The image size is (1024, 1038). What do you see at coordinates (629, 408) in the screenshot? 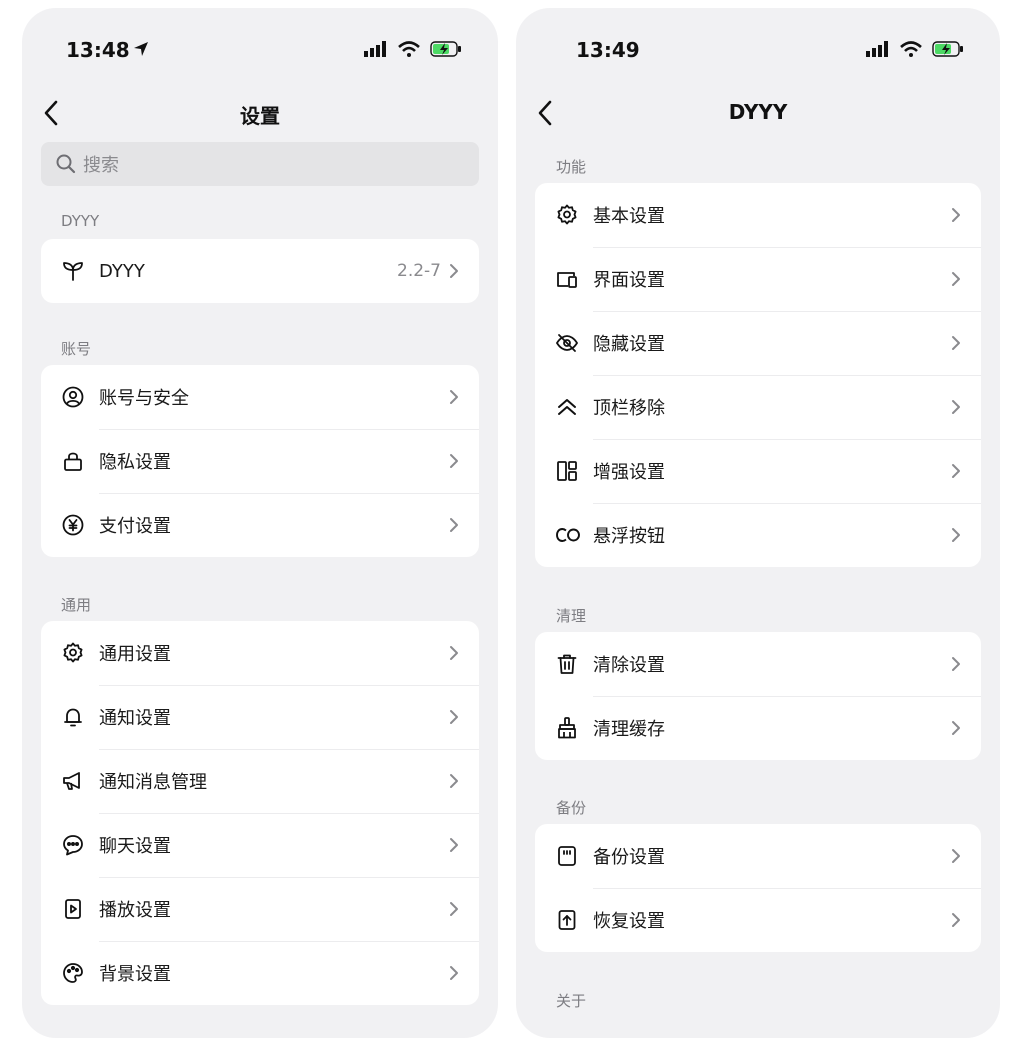
I see `list-item-label: 顶栏移除` at bounding box center [629, 408].